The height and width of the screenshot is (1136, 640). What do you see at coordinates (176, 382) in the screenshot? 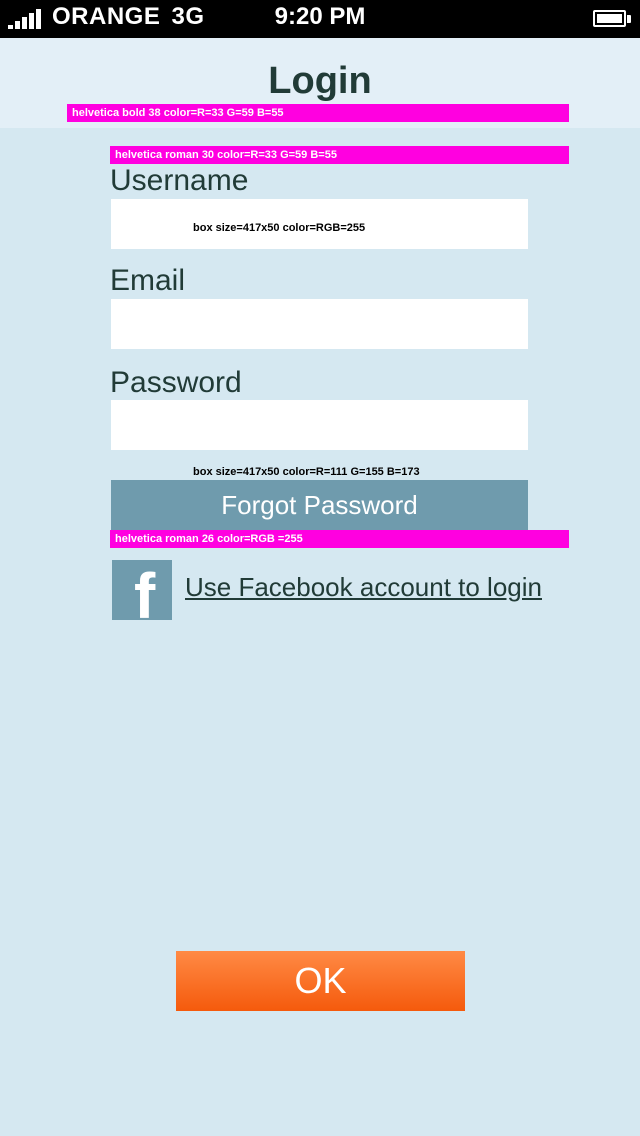
I see `password-label: Password` at bounding box center [176, 382].